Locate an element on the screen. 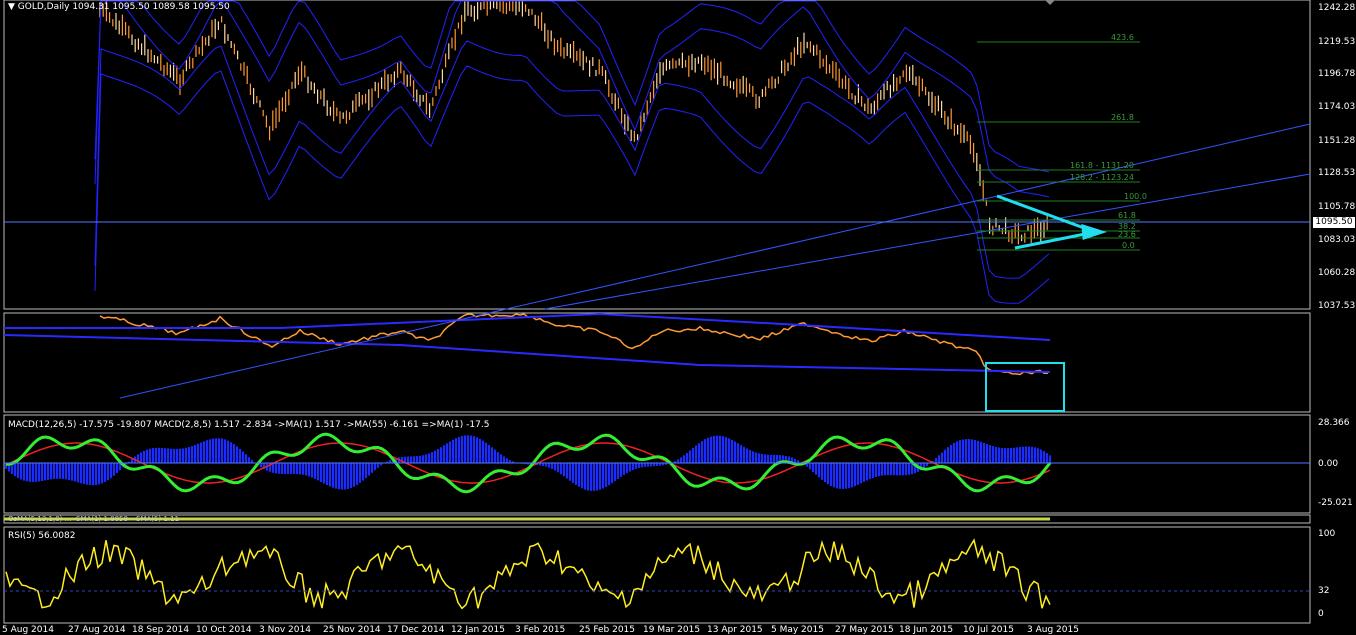 This screenshot has width=1356, height=635. symbol-label: GOLD,Daily is located at coordinates (43, 7).